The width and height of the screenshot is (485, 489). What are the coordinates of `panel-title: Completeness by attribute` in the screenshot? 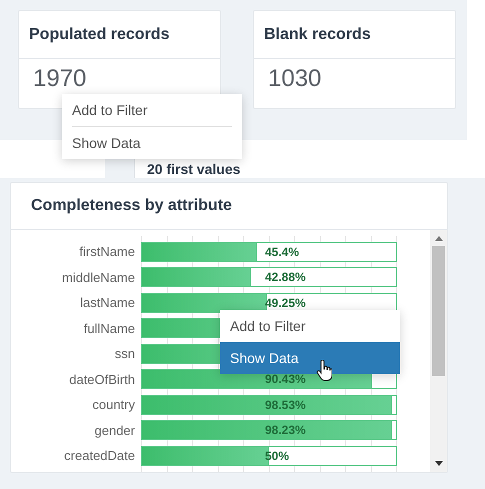 It's located at (131, 206).